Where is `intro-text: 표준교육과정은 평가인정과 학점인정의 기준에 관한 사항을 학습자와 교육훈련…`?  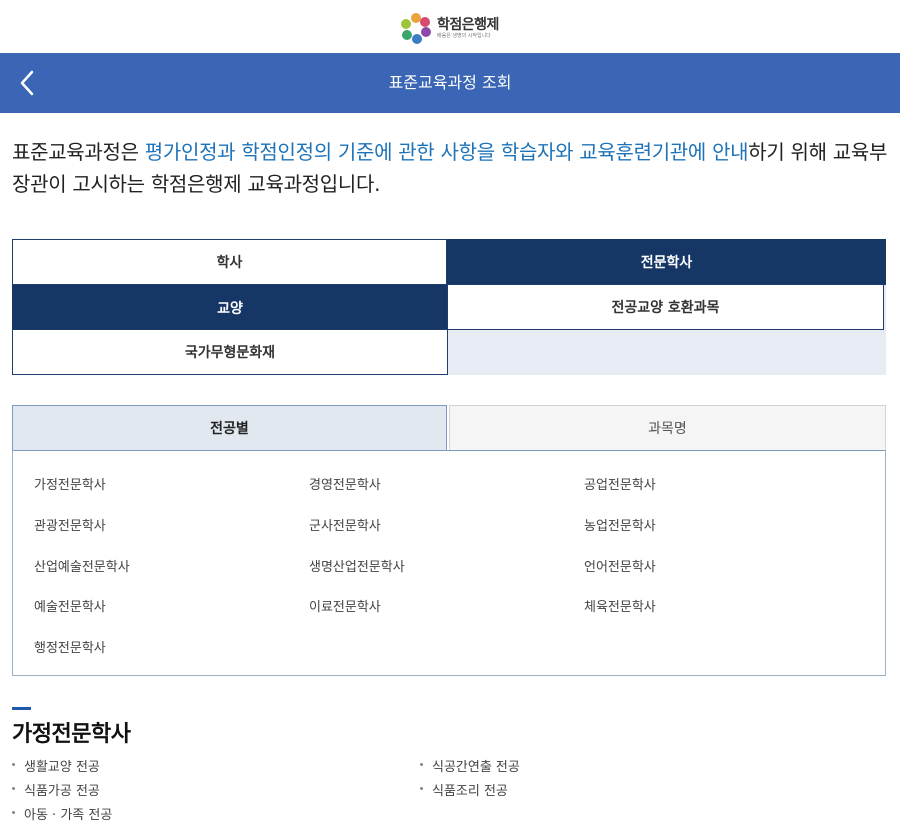 intro-text: 표준교육과정은 평가인정과 학점인정의 기준에 관한 사항을 학습자와 교육훈련… is located at coordinates (452, 168).